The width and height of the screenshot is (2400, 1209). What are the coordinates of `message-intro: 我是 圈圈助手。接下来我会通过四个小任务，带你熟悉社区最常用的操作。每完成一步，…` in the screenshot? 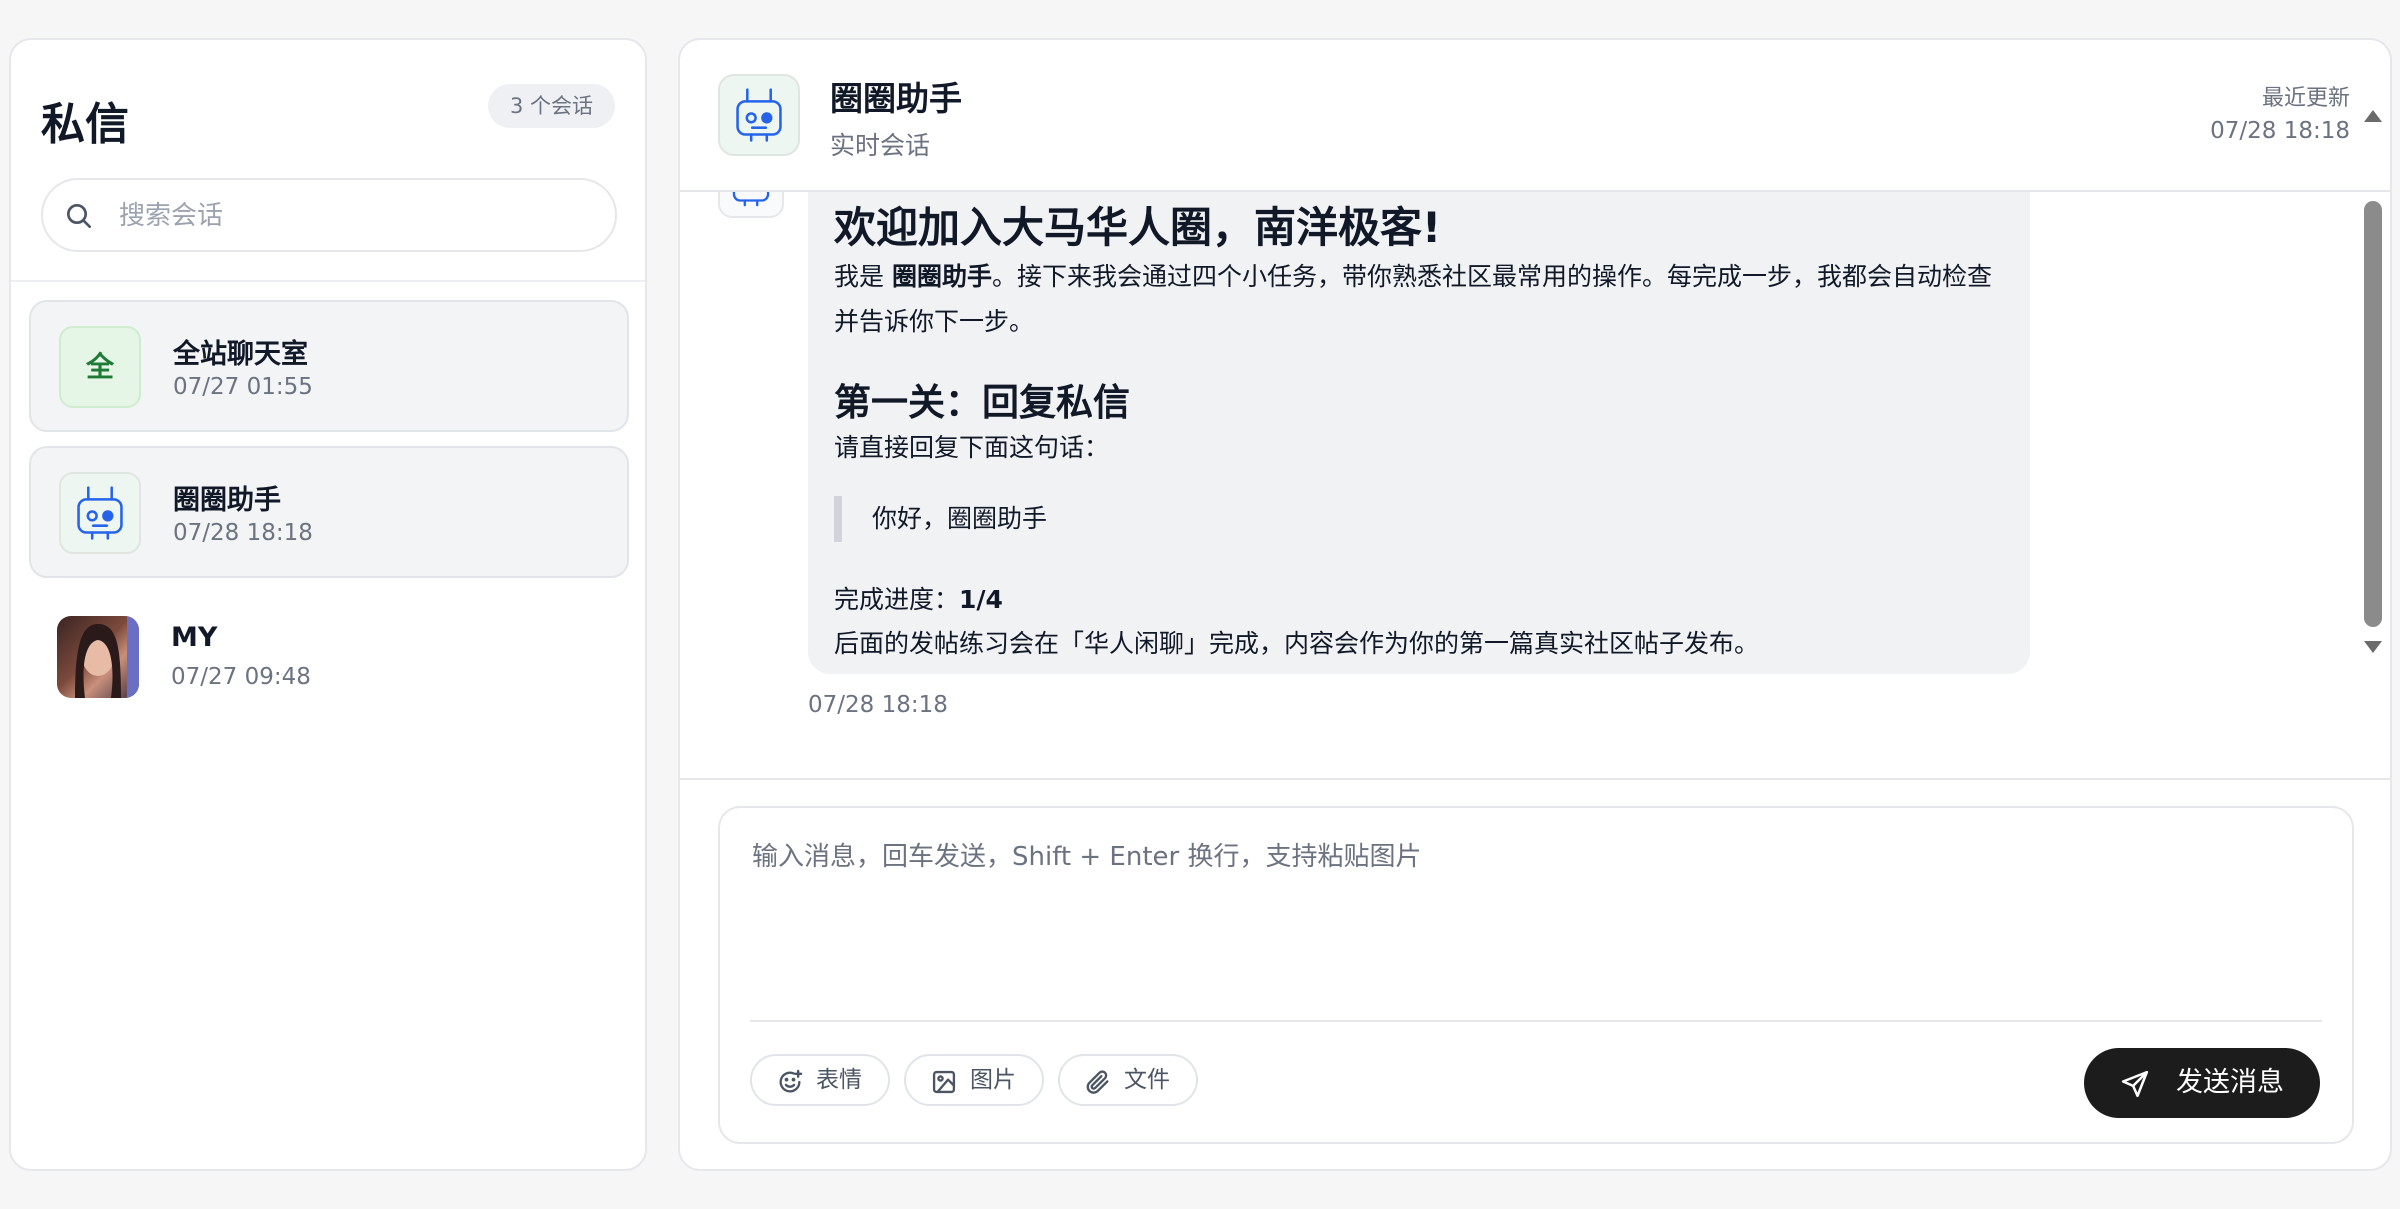 It's located at (1413, 299).